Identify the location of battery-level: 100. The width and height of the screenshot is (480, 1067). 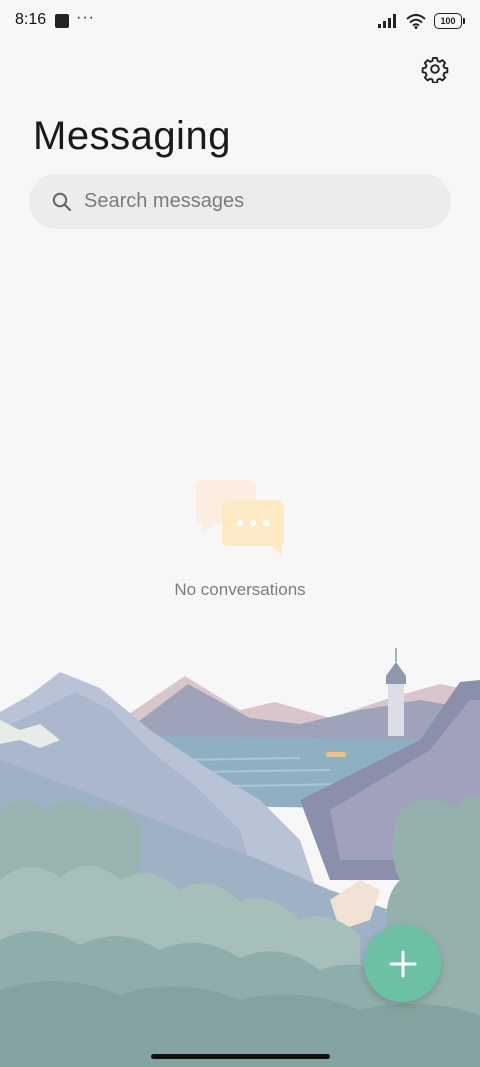
(448, 21).